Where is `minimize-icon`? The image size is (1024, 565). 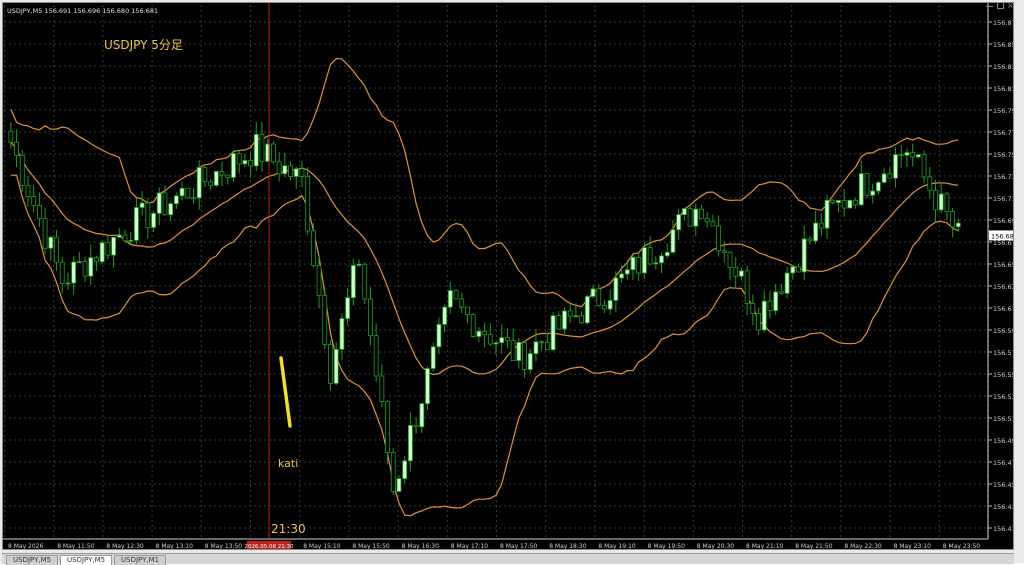
minimize-icon is located at coordinates (989, 6).